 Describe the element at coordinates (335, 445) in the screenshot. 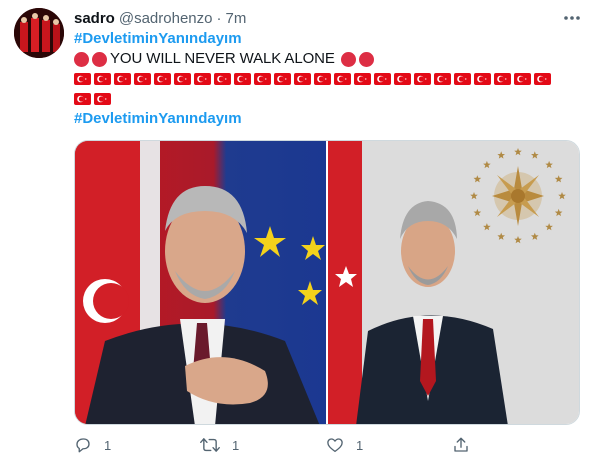

I see `heart-icon` at that location.